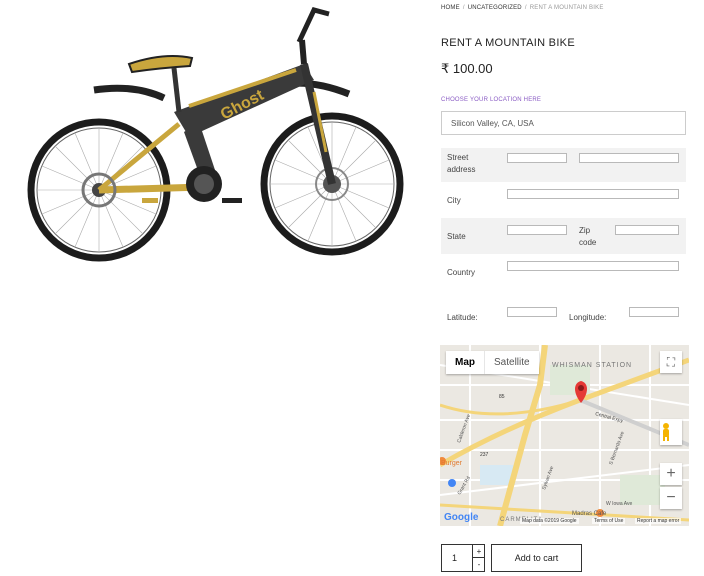  I want to click on map-route-237: 237, so click(484, 455).